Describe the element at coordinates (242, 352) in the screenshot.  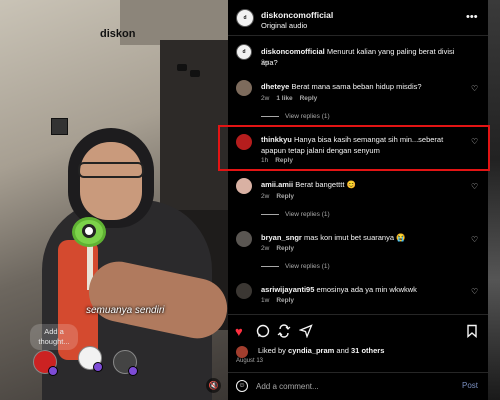
I see `liker-avatar` at that location.